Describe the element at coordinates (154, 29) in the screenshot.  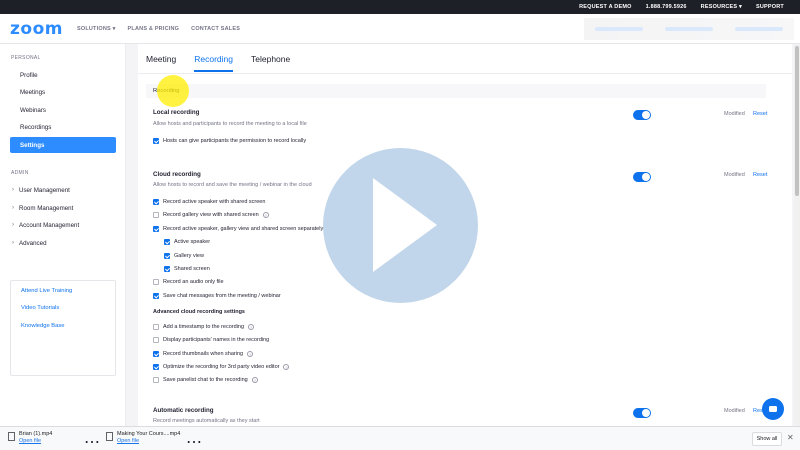
I see `plans-pricing-link: PLANS & PRICING` at that location.